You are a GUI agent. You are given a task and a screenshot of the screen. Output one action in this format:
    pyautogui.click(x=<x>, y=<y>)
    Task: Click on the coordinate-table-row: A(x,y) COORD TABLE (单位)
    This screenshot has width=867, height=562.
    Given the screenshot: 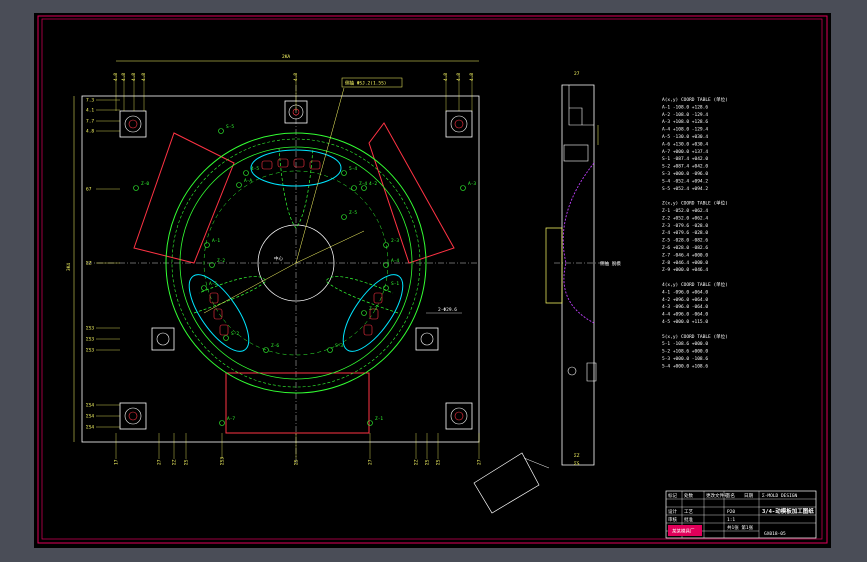 What is the action you would take?
    pyautogui.click(x=695, y=99)
    